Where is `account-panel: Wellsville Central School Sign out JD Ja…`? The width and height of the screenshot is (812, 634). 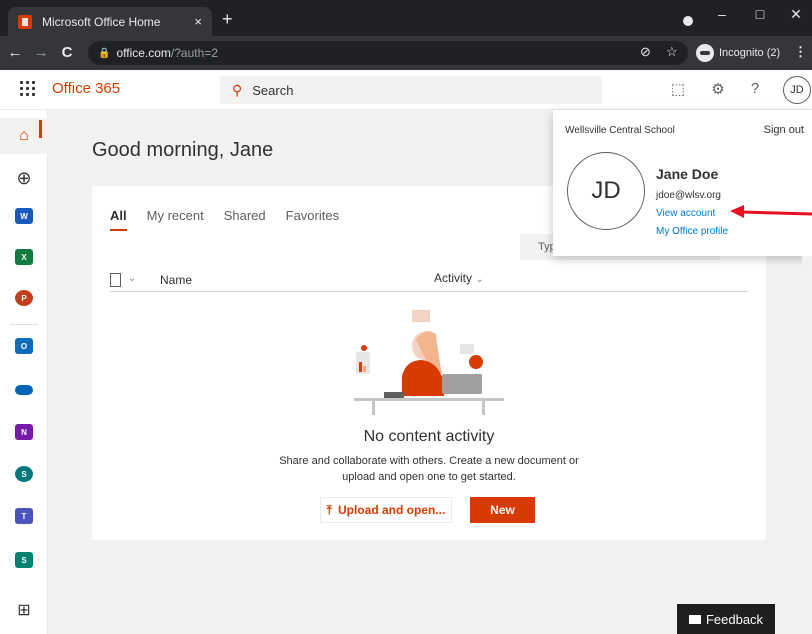
account-panel: Wellsville Central School Sign out JD Ja… is located at coordinates (682, 183).